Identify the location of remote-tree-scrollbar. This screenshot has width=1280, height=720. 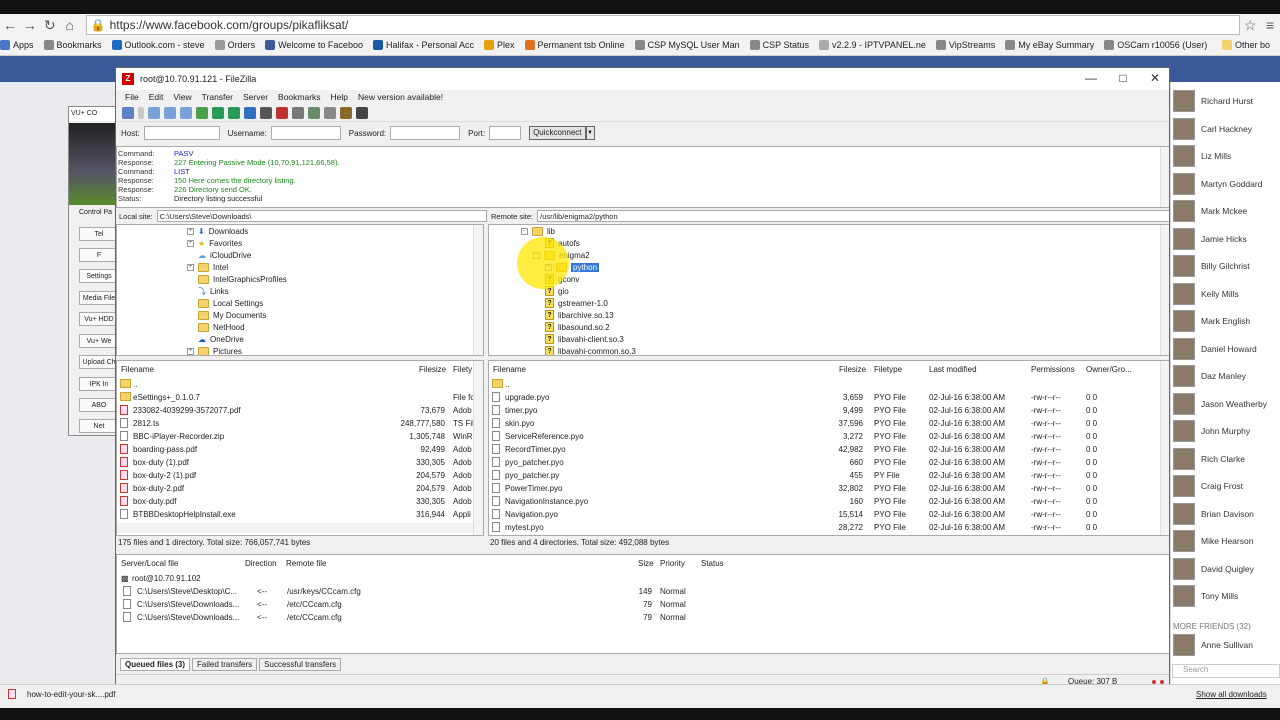
(1164, 290).